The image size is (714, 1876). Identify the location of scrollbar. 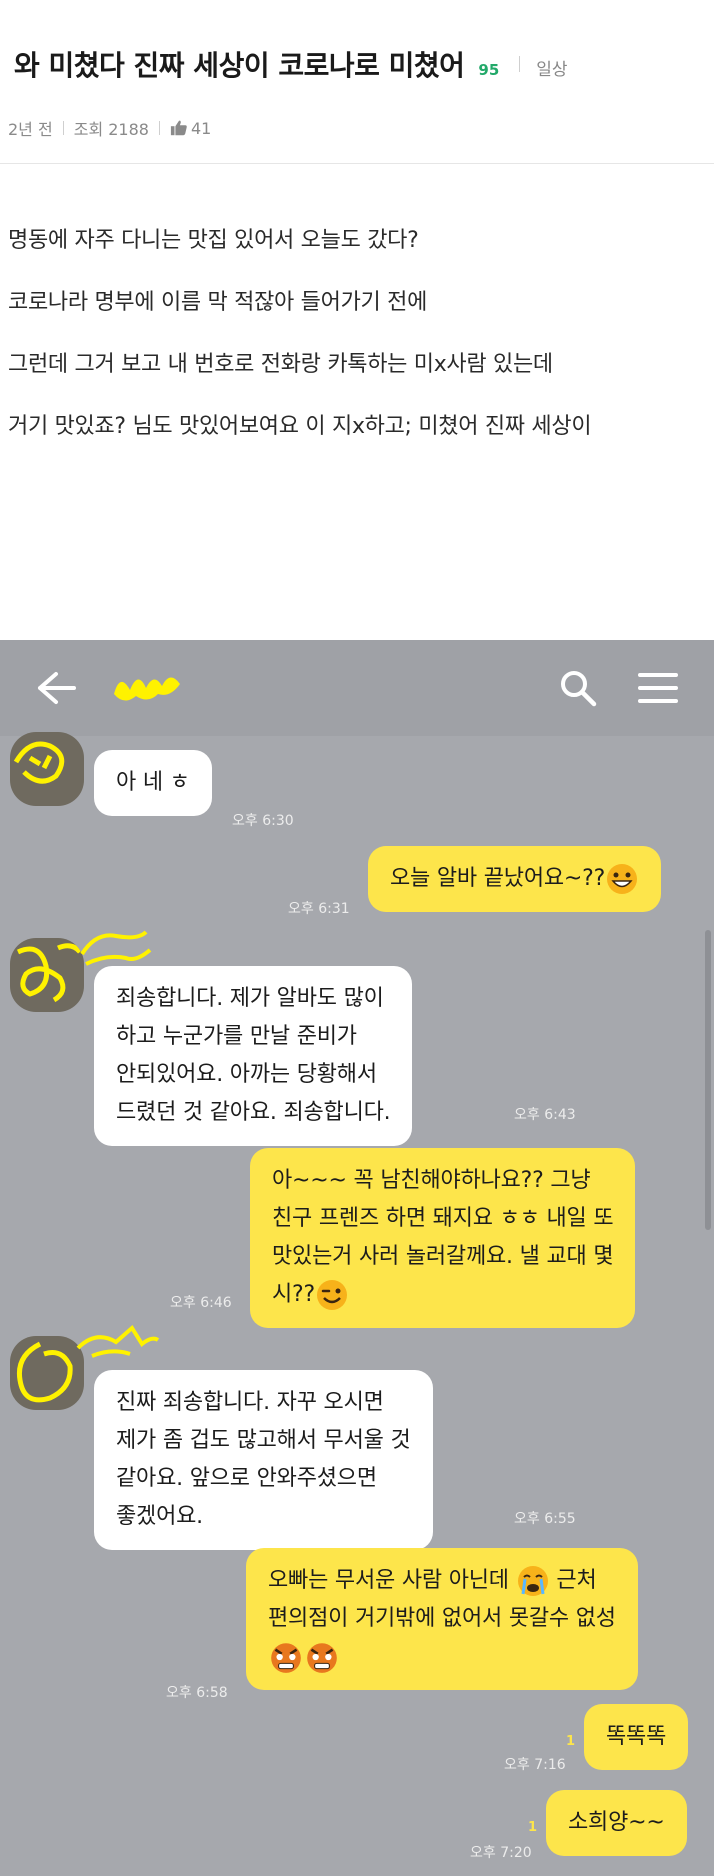
(708, 1080).